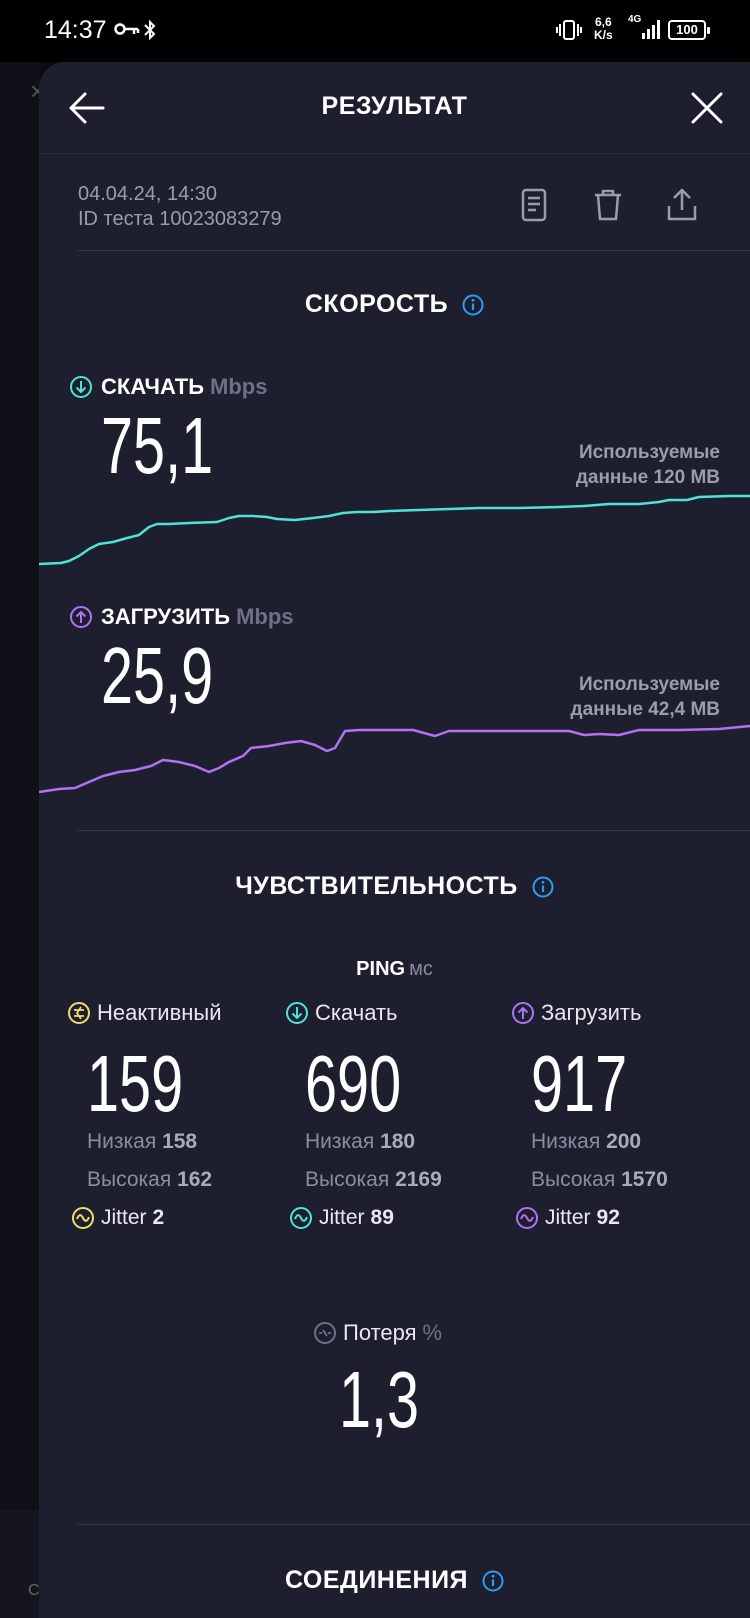 The image size is (750, 1618). What do you see at coordinates (75, 30) in the screenshot?
I see `status-time: 14:37` at bounding box center [75, 30].